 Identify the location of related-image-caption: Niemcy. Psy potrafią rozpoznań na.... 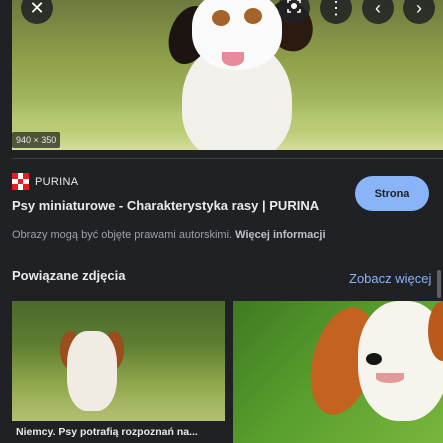
(118, 432).